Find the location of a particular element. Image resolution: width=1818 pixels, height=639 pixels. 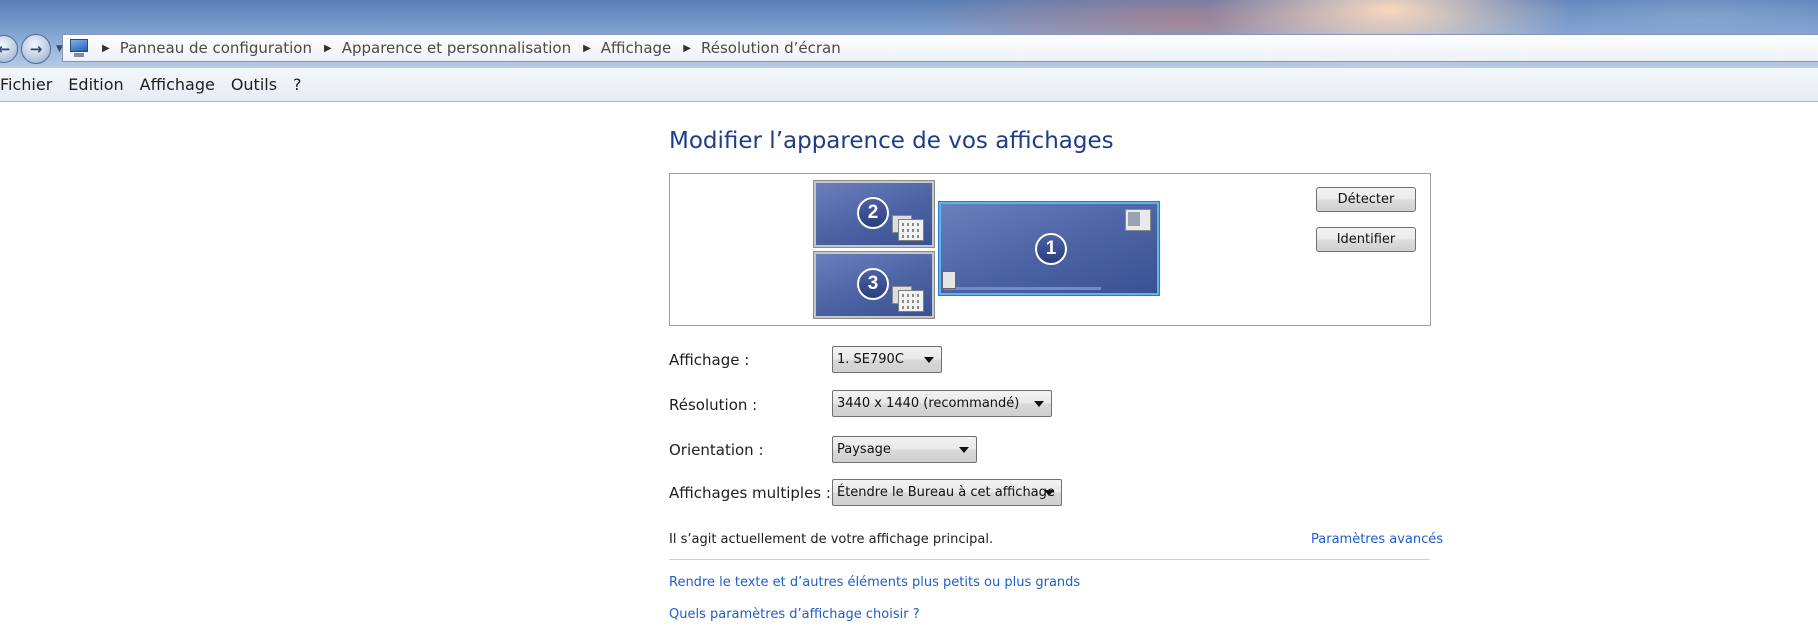

back-button: ← is located at coordinates (9, 49).